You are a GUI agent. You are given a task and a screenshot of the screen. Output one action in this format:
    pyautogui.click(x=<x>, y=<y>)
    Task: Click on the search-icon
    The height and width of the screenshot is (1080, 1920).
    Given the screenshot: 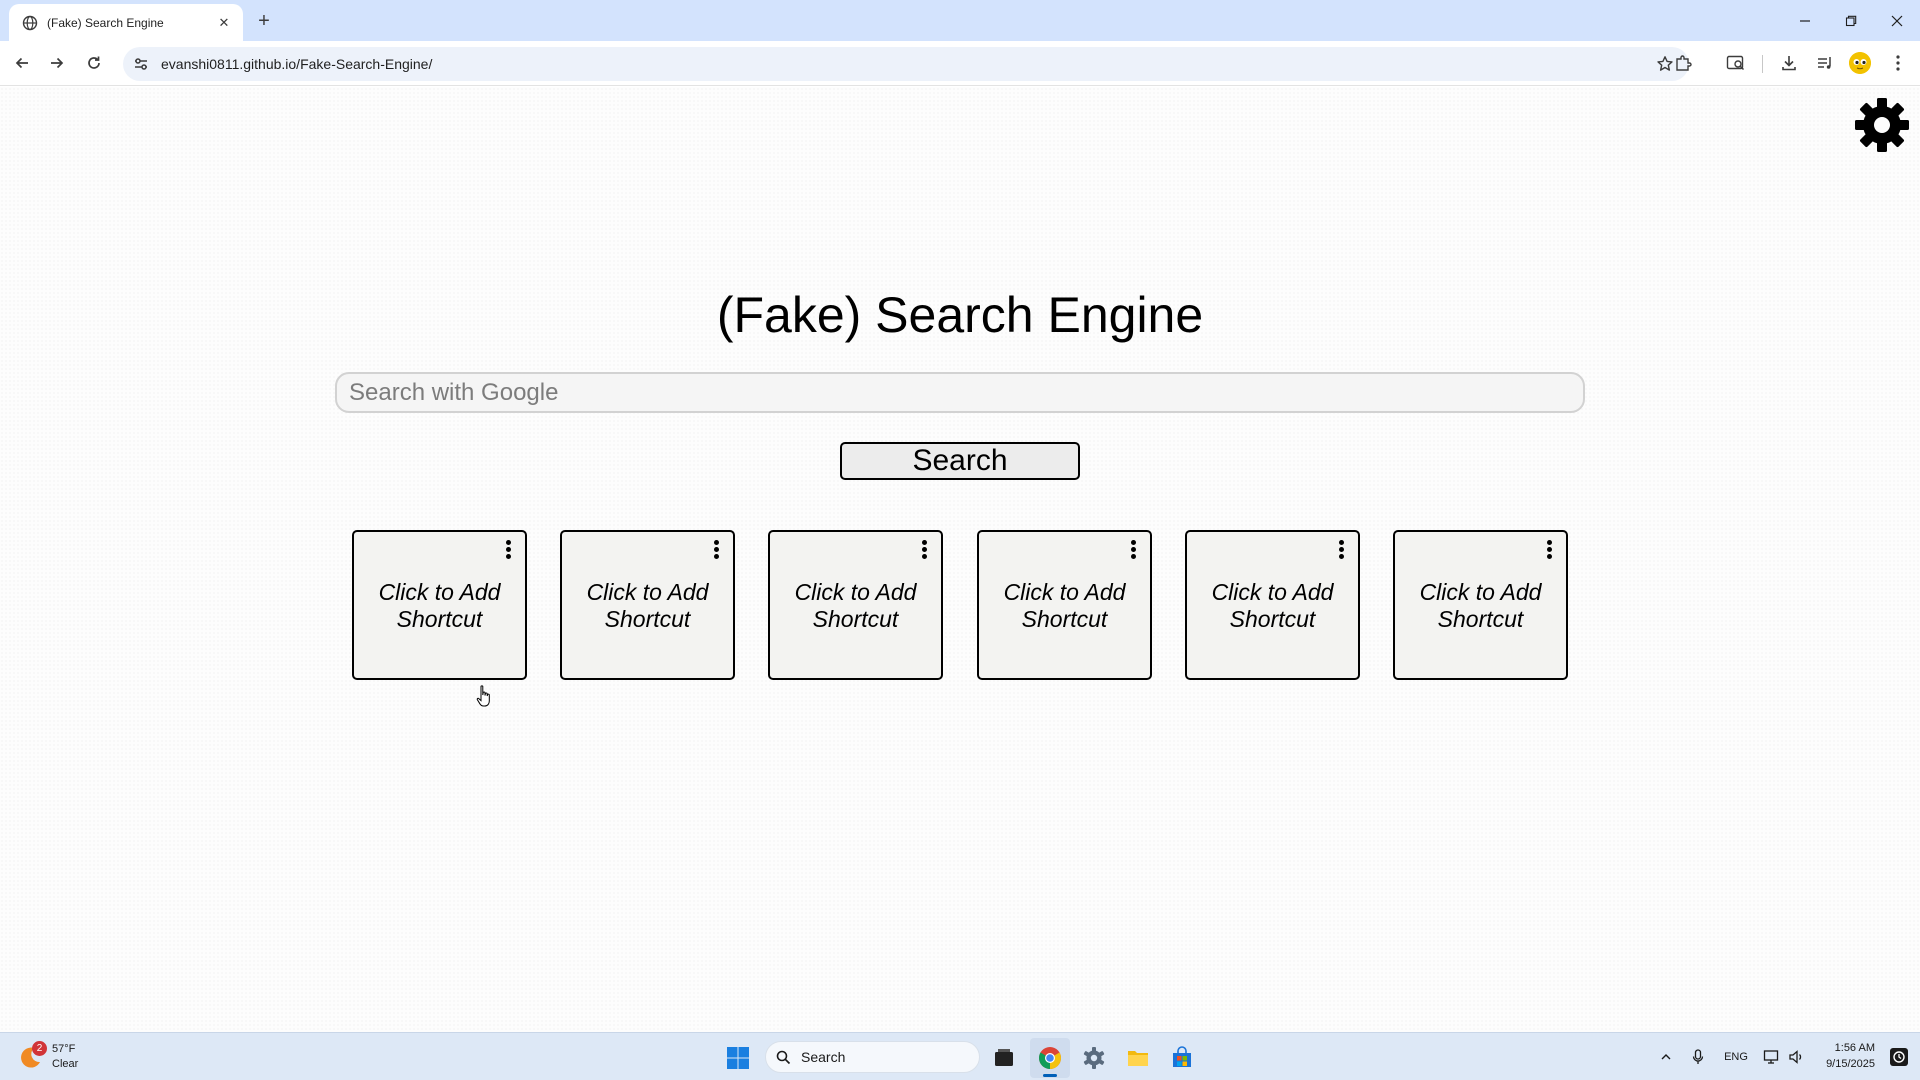 What is the action you would take?
    pyautogui.click(x=783, y=1057)
    